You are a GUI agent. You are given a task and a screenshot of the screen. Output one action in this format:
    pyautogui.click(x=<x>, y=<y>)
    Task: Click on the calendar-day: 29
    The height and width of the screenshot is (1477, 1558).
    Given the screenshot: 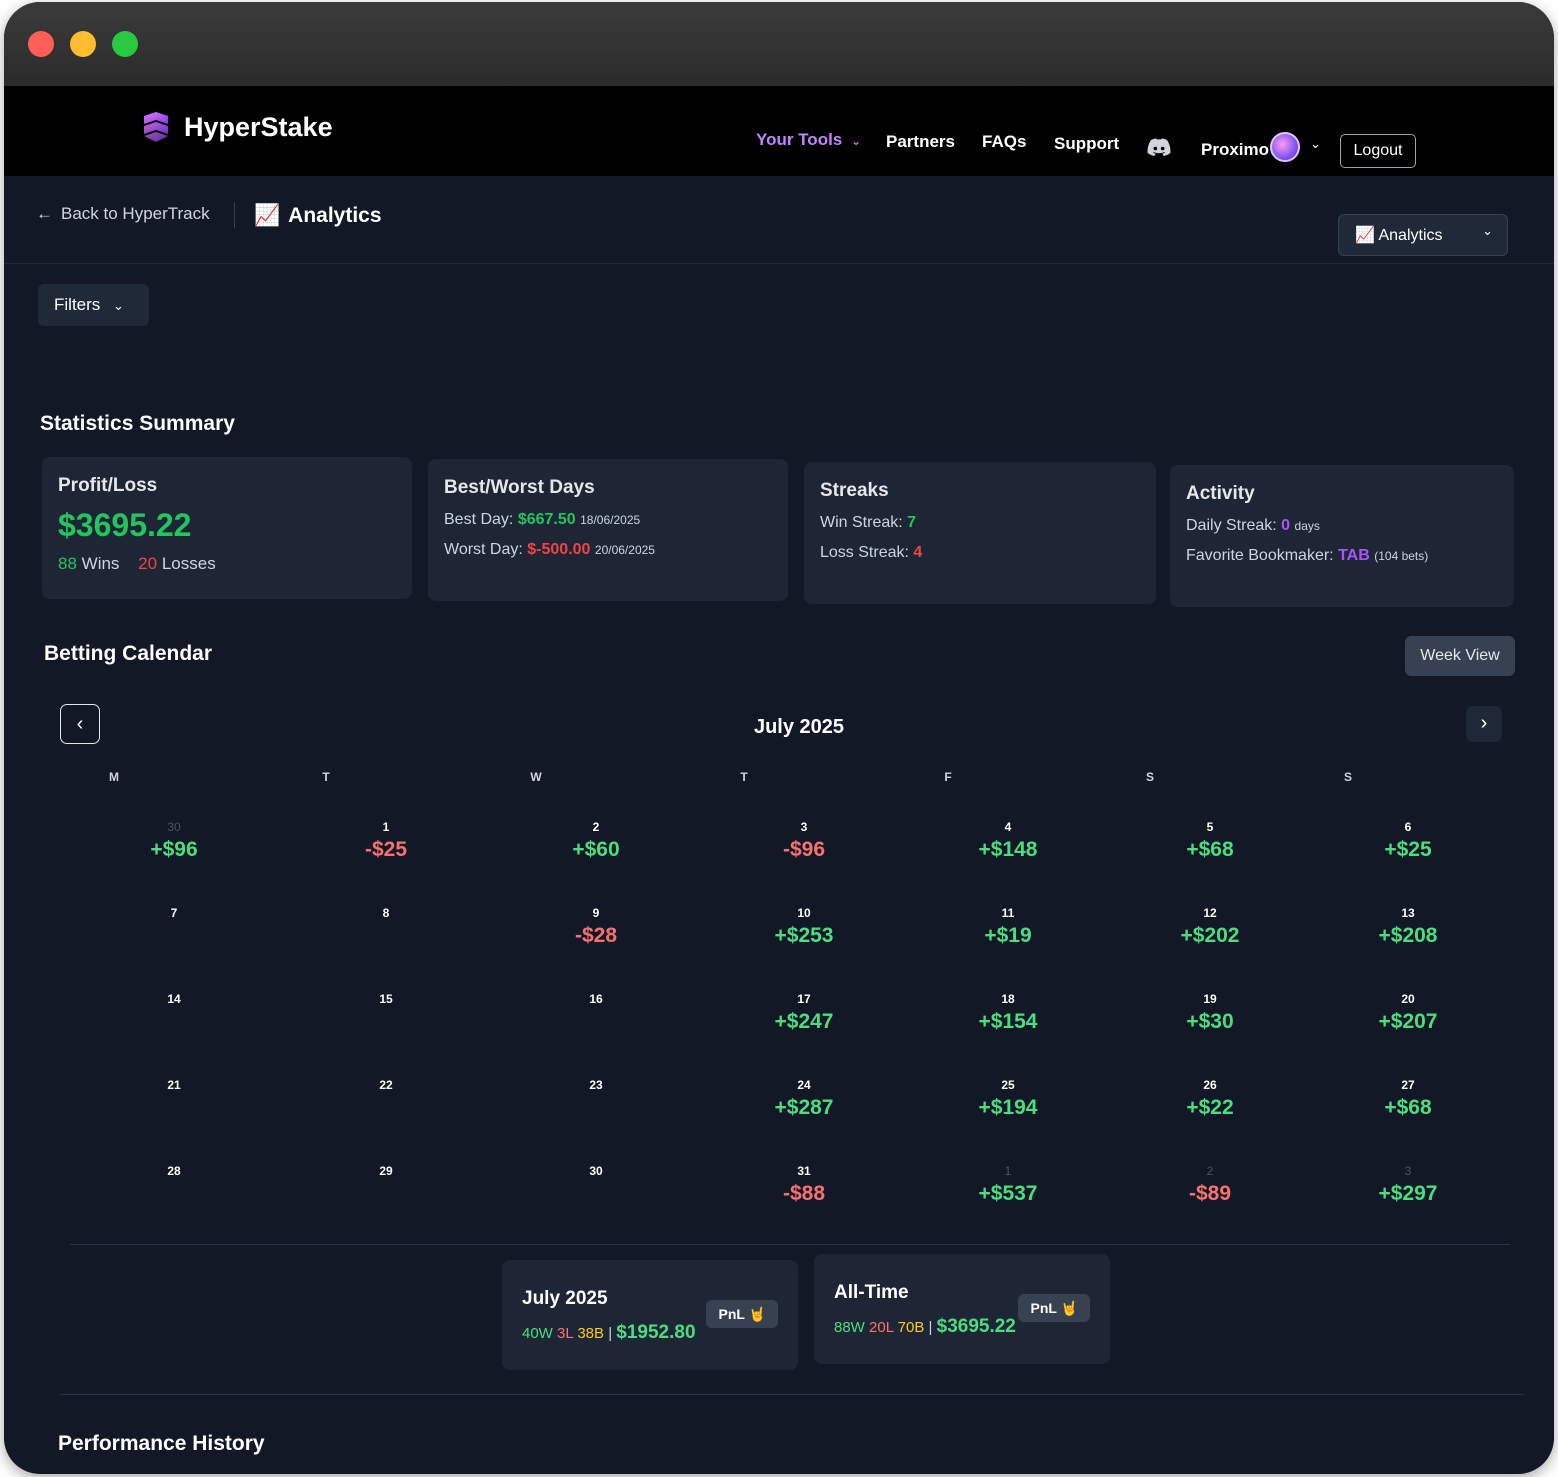 What is the action you would take?
    pyautogui.click(x=386, y=1171)
    